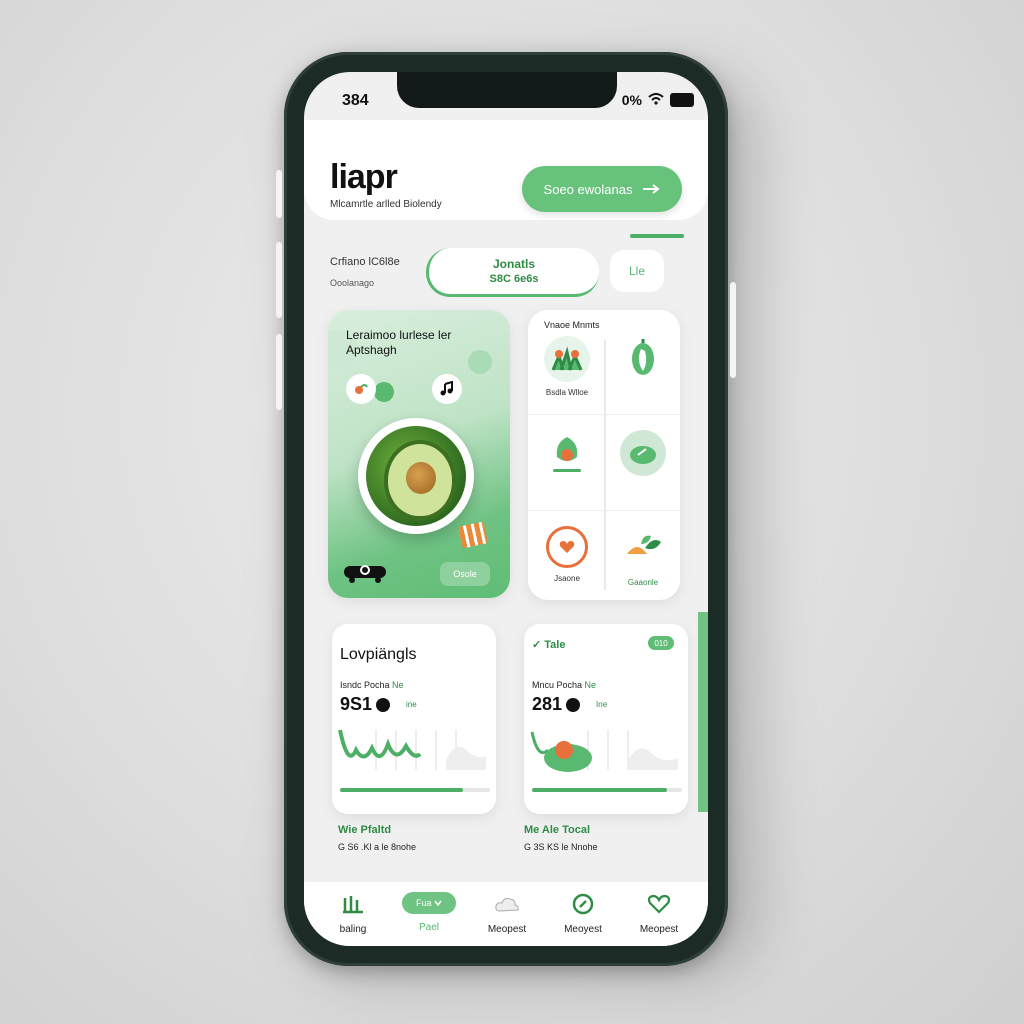 The image size is (1024, 1024). I want to click on filter-chip: Lle, so click(637, 271).